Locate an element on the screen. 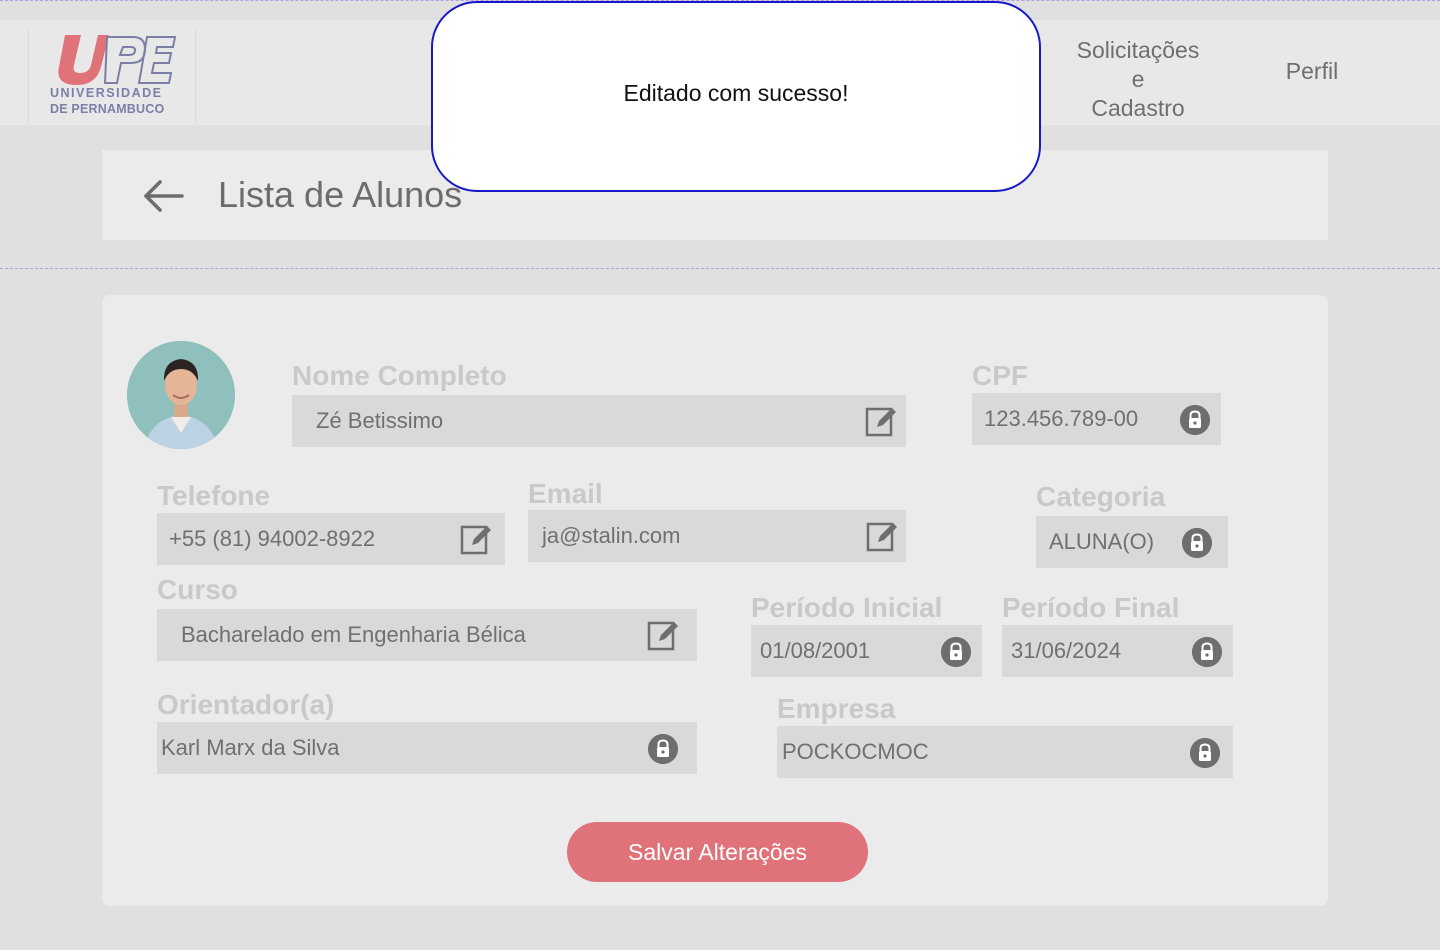 The image size is (1440, 950). curso-field: Bacharelado em Engenharia Bélica is located at coordinates (427, 635).